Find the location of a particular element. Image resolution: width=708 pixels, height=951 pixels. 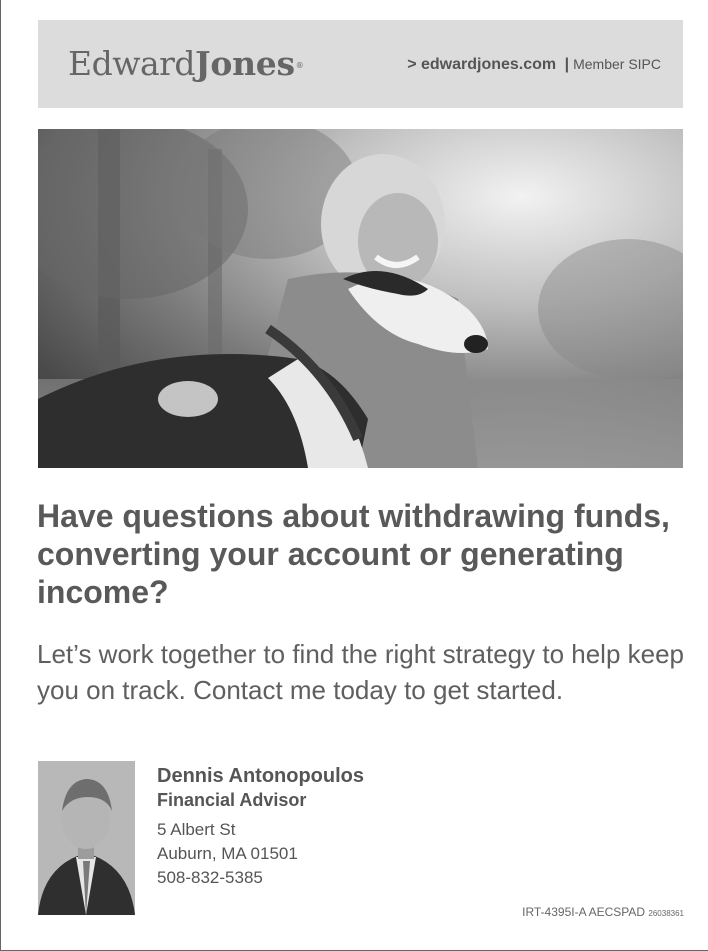

advisor-name: Dennis Antonopoulos is located at coordinates (261, 776).